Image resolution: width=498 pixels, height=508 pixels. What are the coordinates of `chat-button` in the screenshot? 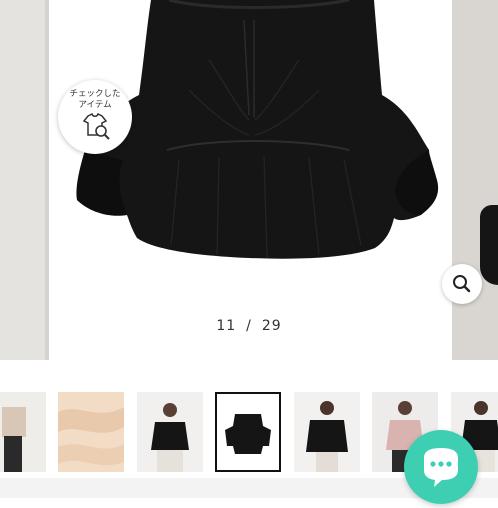 It's located at (441, 467).